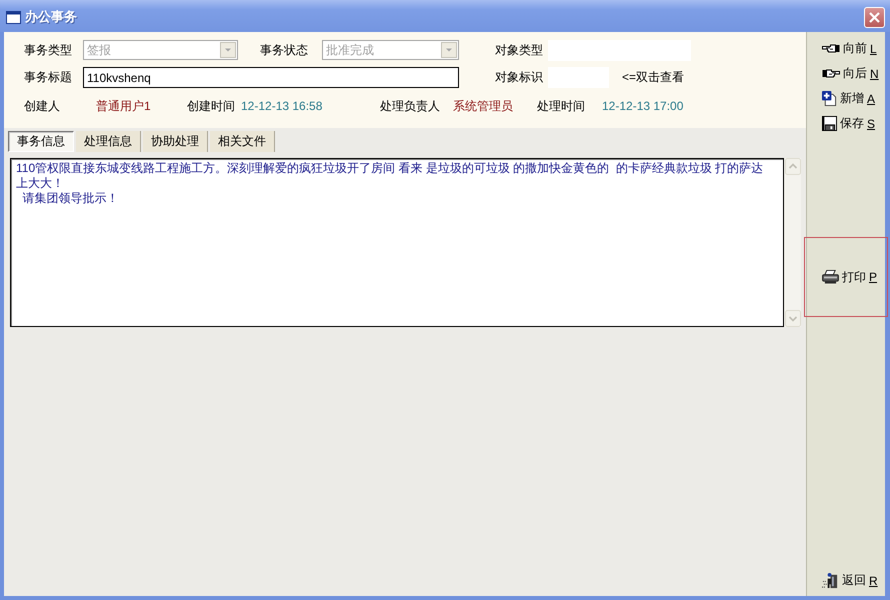 The width and height of the screenshot is (890, 600). What do you see at coordinates (108, 141) in the screenshot?
I see `tab: 处理信息` at bounding box center [108, 141].